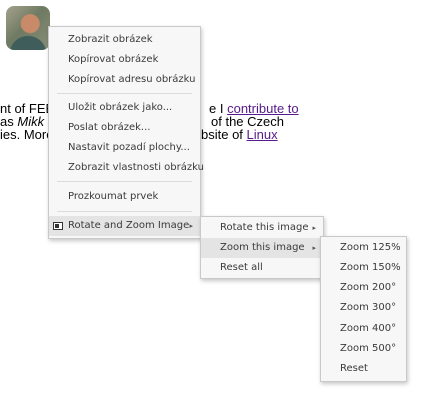 This screenshot has width=423, height=400. I want to click on menu-item-zoom-125: Zoom 125%, so click(363, 248).